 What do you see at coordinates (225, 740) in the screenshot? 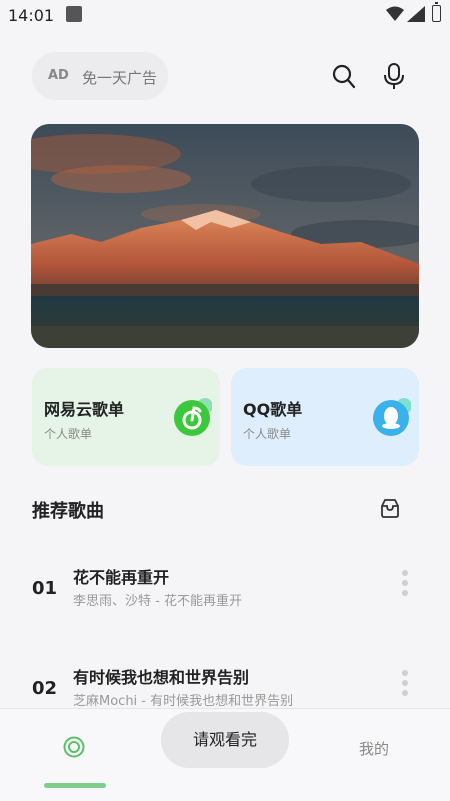
I see `toast-message: 请观看完` at bounding box center [225, 740].